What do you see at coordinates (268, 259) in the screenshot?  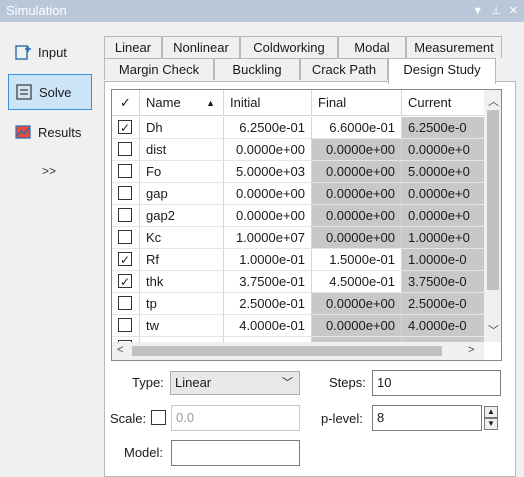 I see `initial-cell: 1.0000e-01` at bounding box center [268, 259].